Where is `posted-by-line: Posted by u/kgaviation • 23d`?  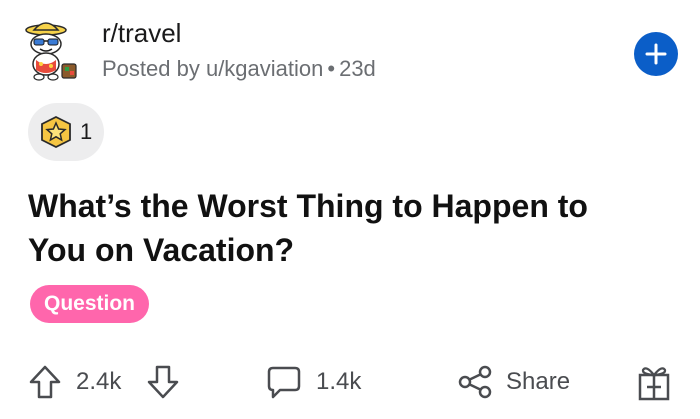 posted-by-line: Posted by u/kgaviation • 23d is located at coordinates (239, 69).